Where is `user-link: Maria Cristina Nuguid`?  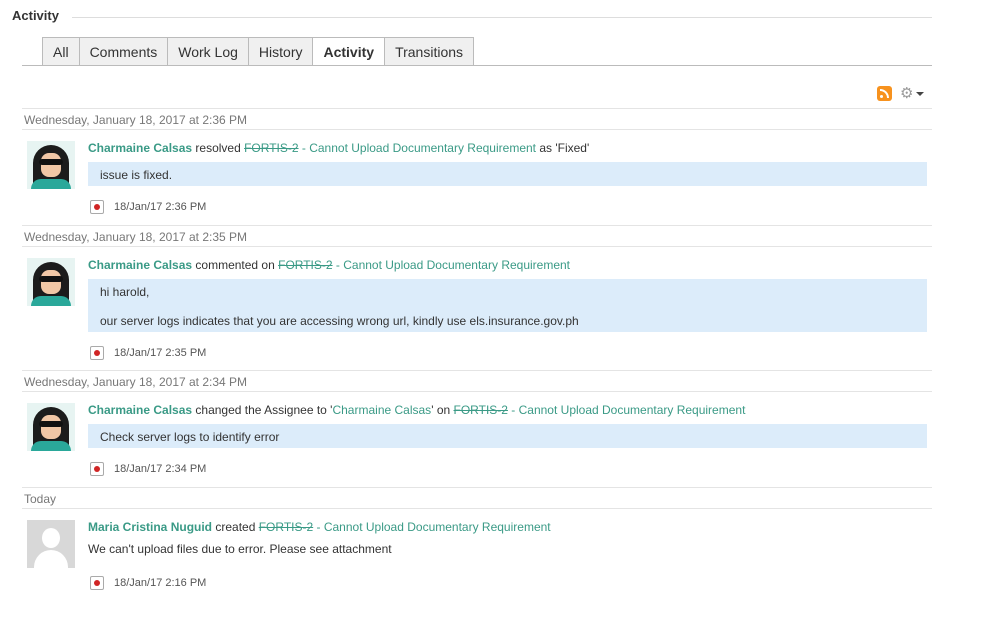 user-link: Maria Cristina Nuguid is located at coordinates (150, 527).